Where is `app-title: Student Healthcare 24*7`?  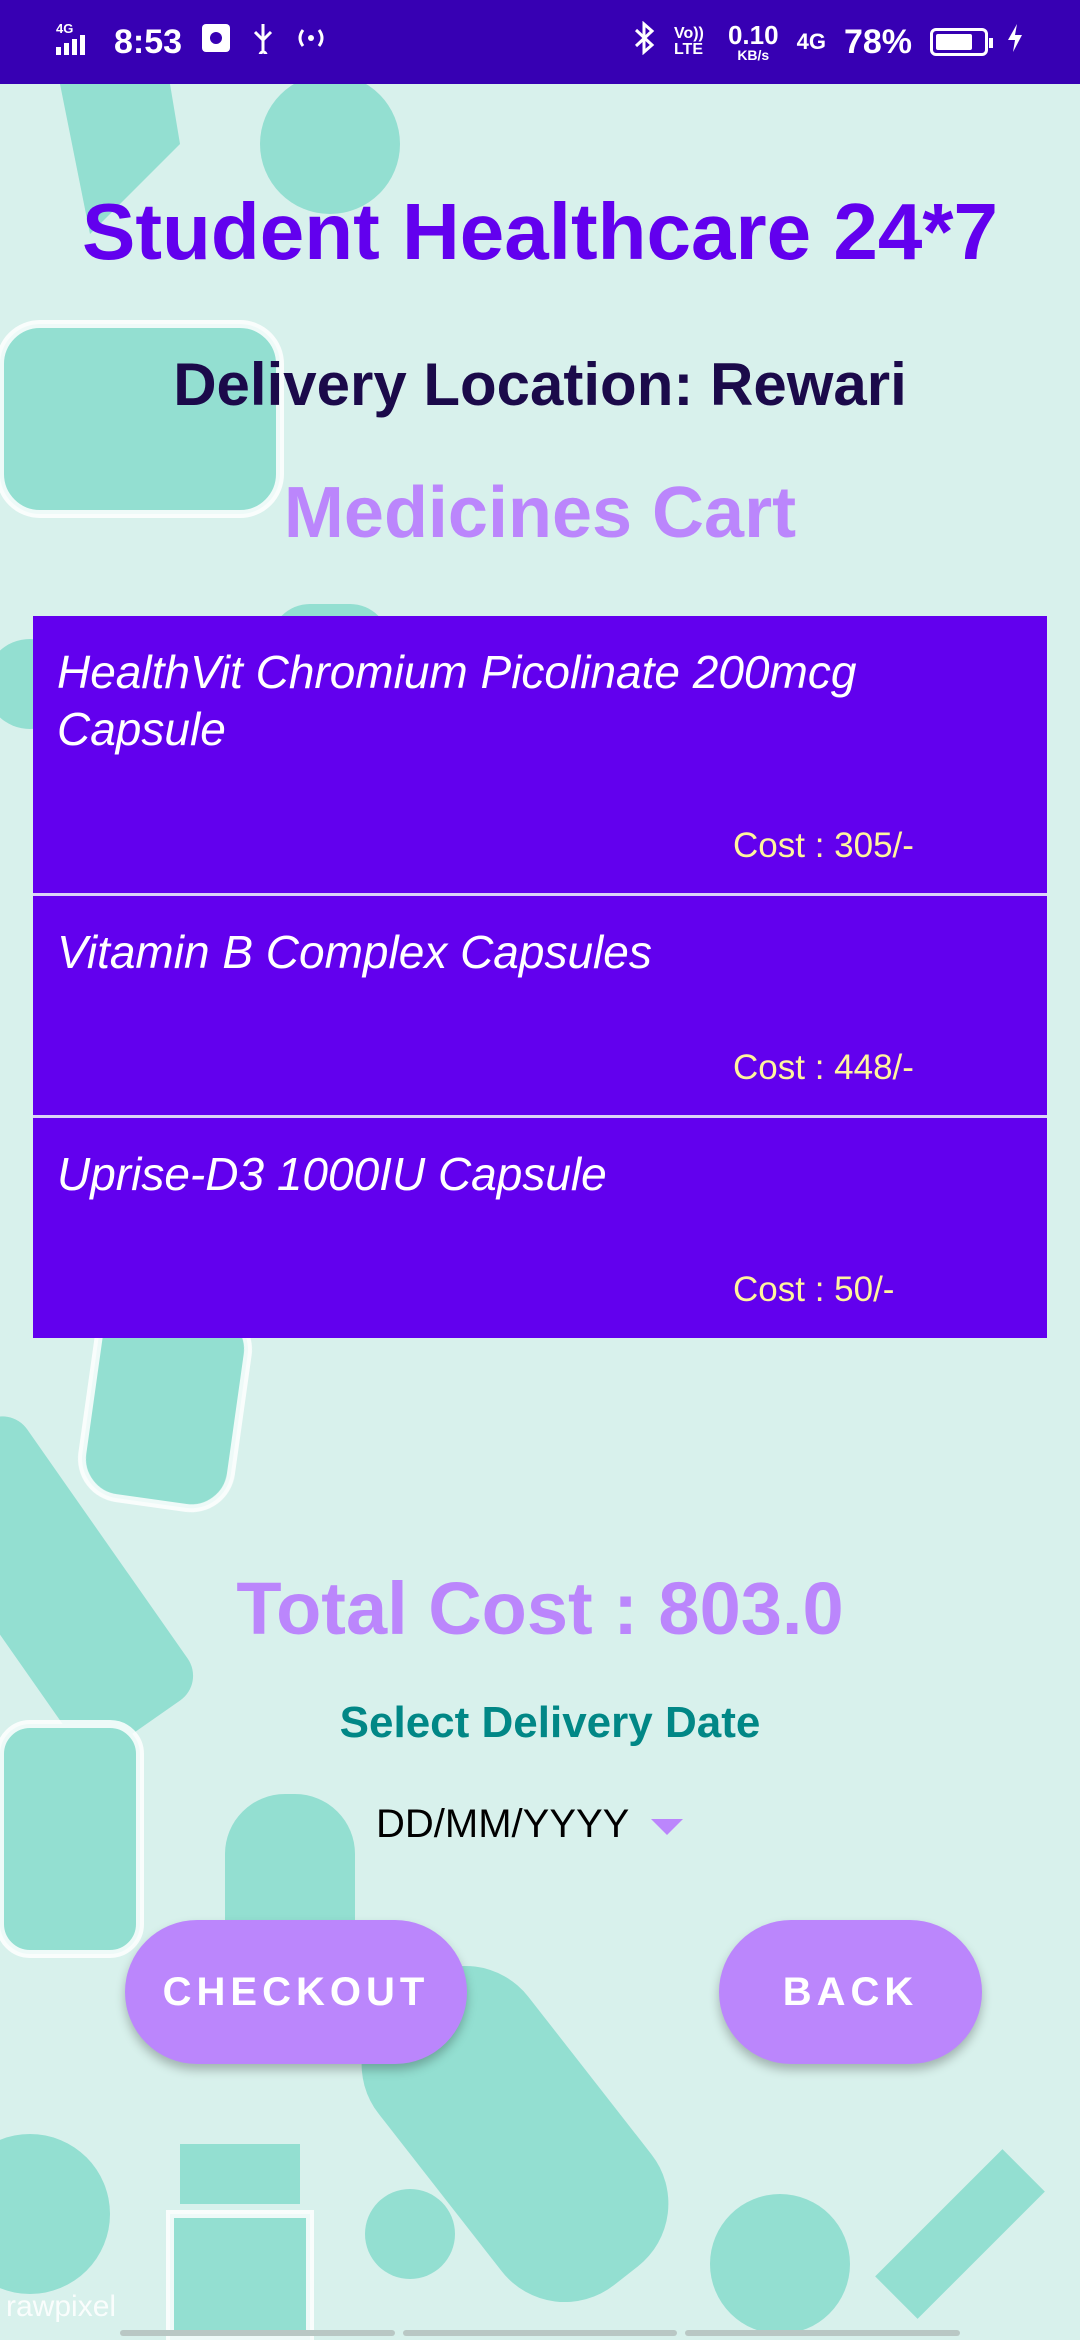
app-title: Student Healthcare 24*7 is located at coordinates (540, 231).